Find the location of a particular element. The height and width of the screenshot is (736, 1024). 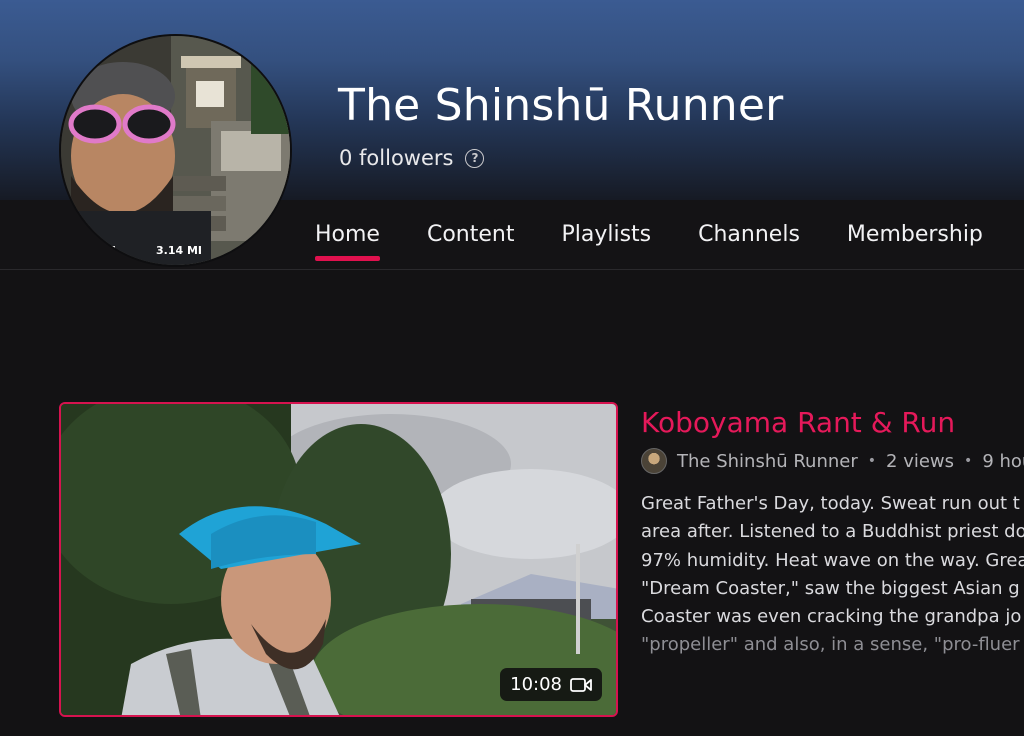

video-age: 9 hou is located at coordinates (1003, 461).